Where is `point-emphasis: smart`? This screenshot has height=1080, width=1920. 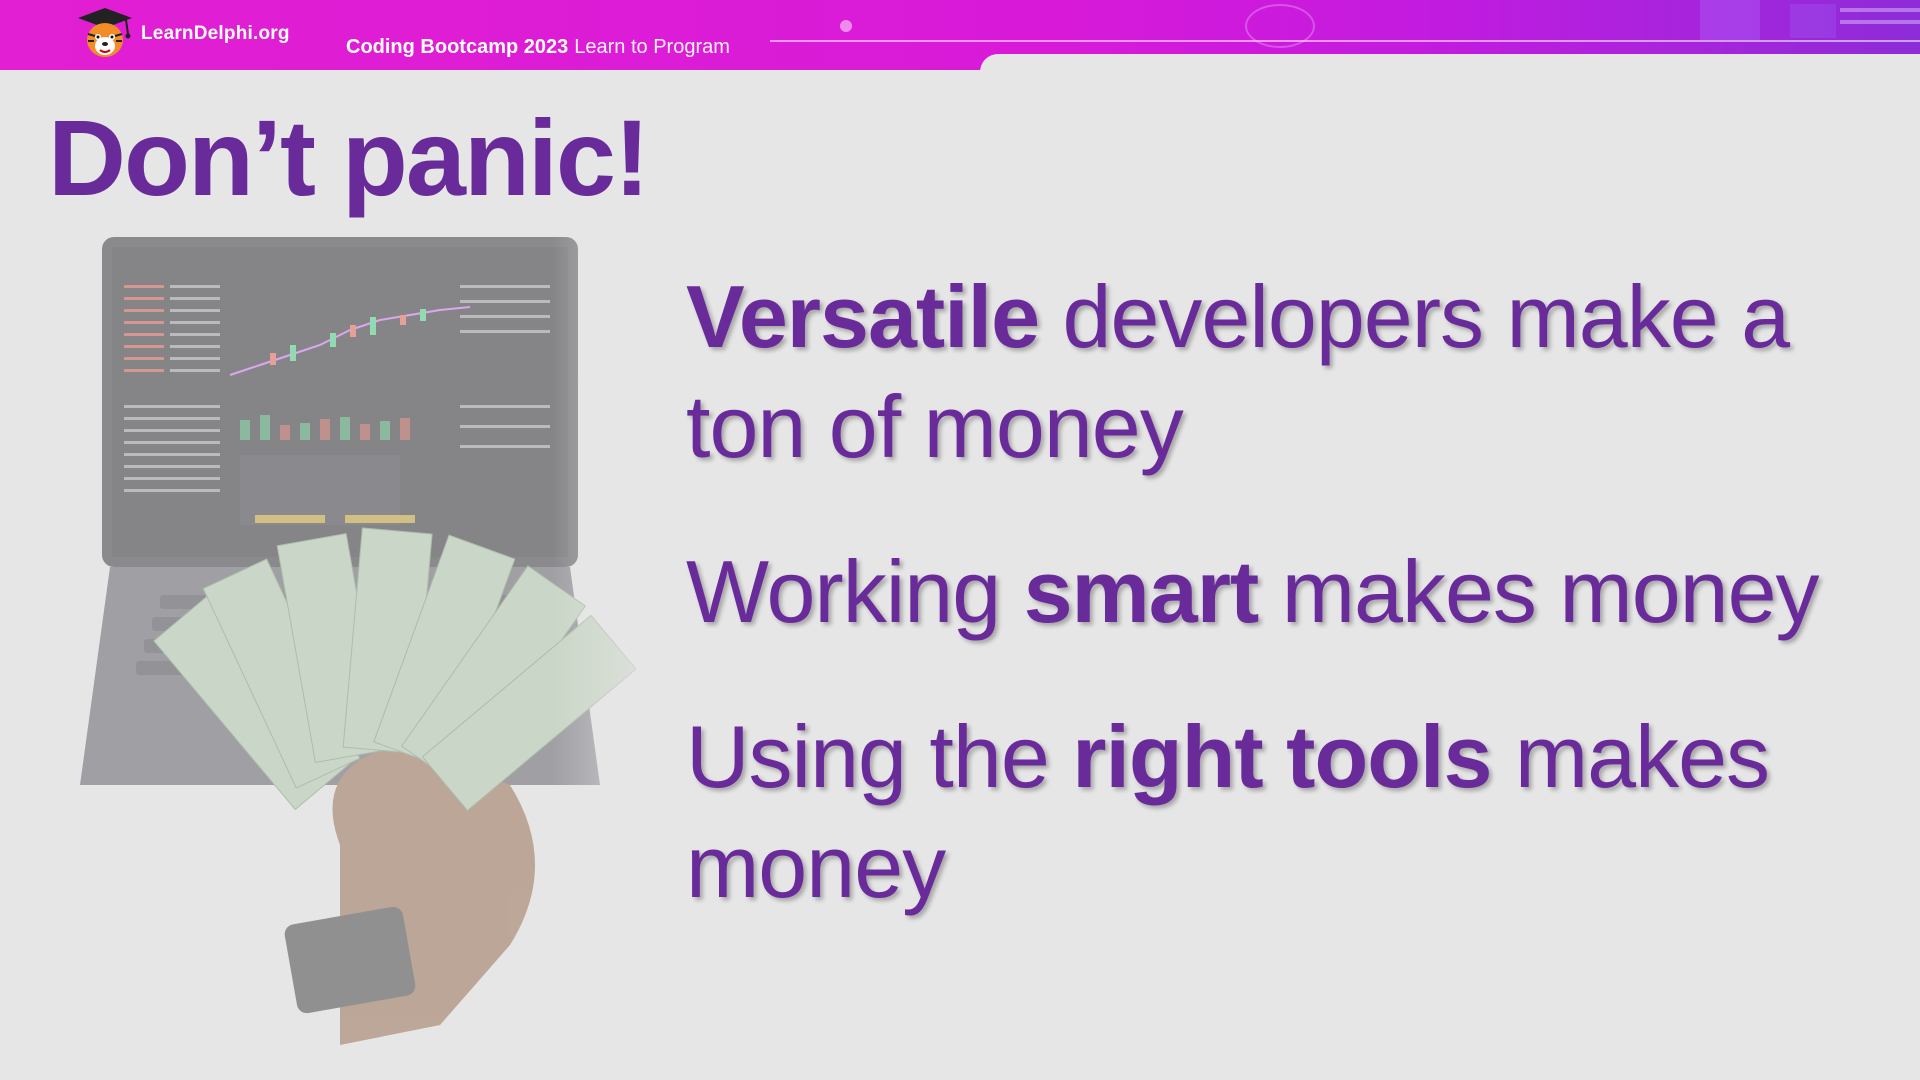
point-emphasis: smart is located at coordinates (1141, 591).